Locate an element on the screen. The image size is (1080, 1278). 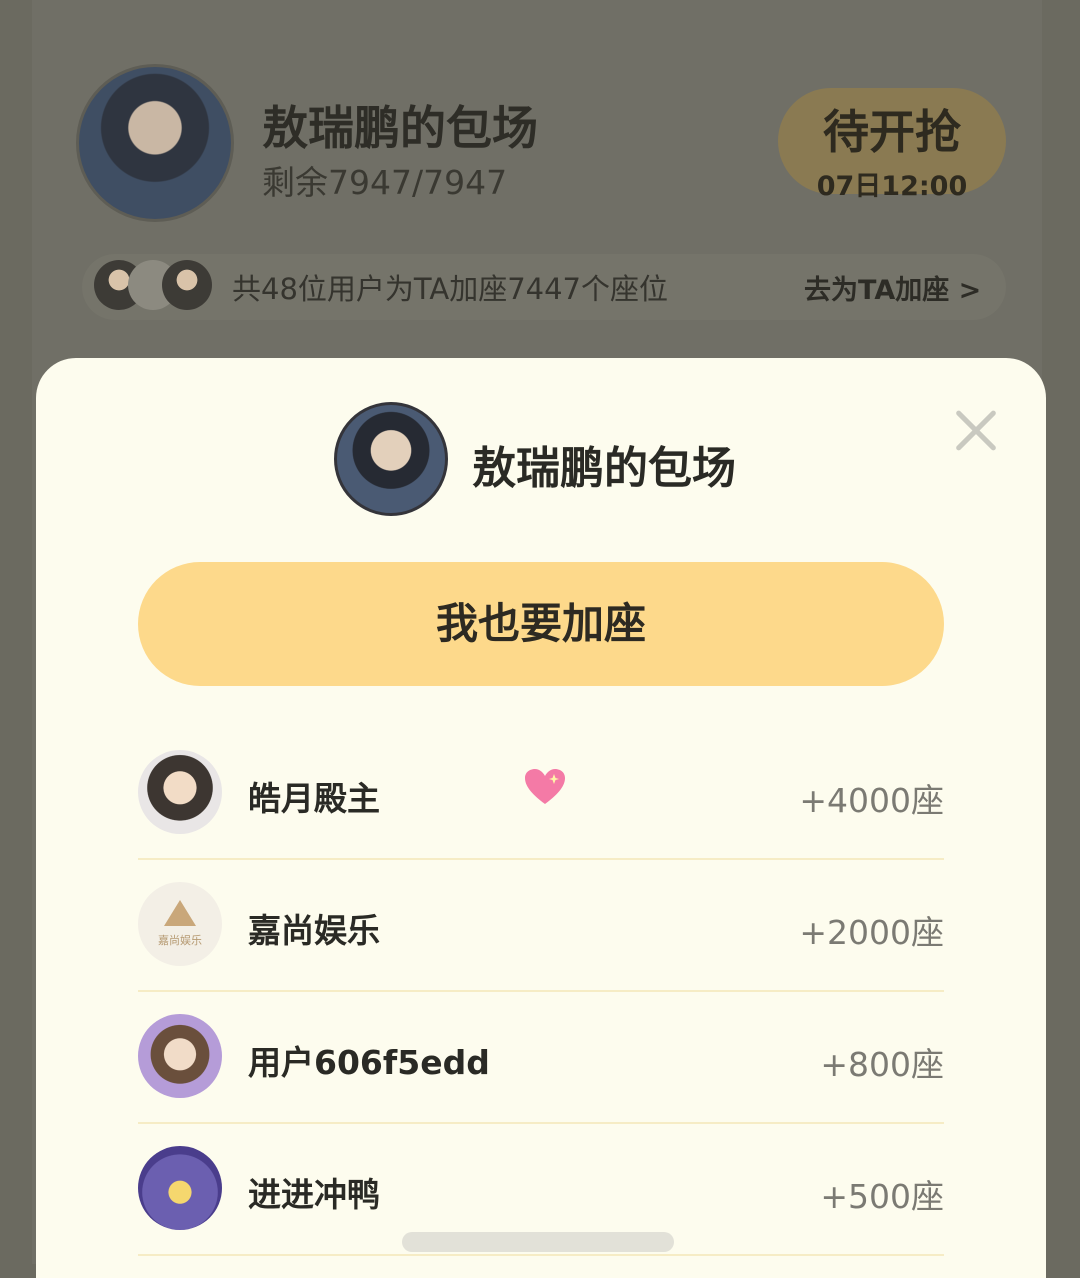
seat-count: +4000座 is located at coordinates (871, 800).